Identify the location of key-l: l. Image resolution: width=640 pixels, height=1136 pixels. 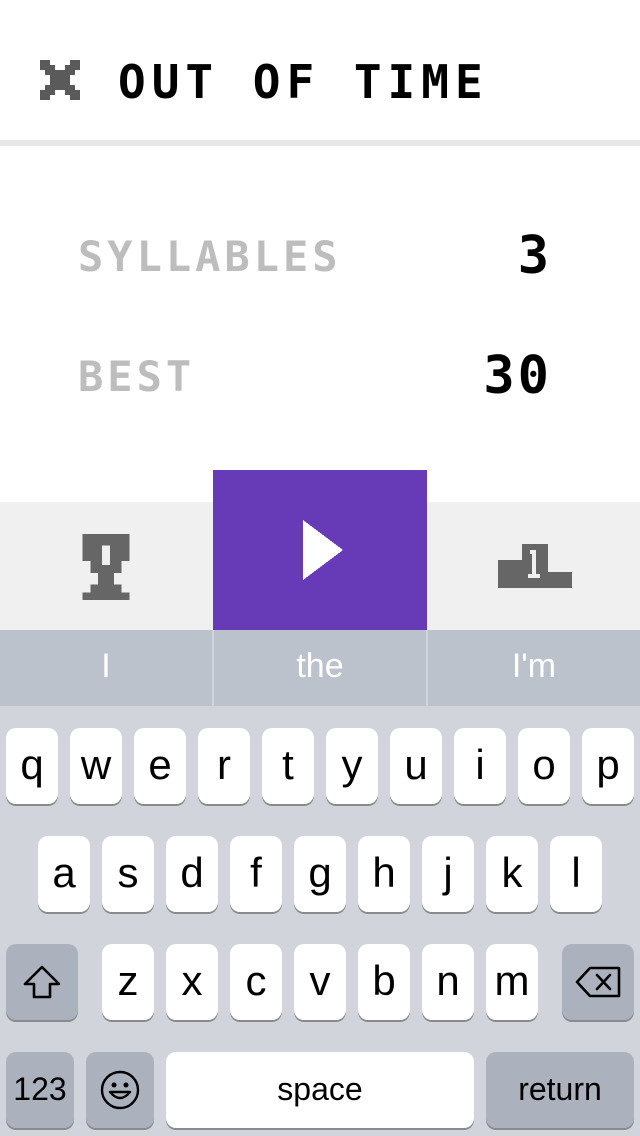
(576, 874).